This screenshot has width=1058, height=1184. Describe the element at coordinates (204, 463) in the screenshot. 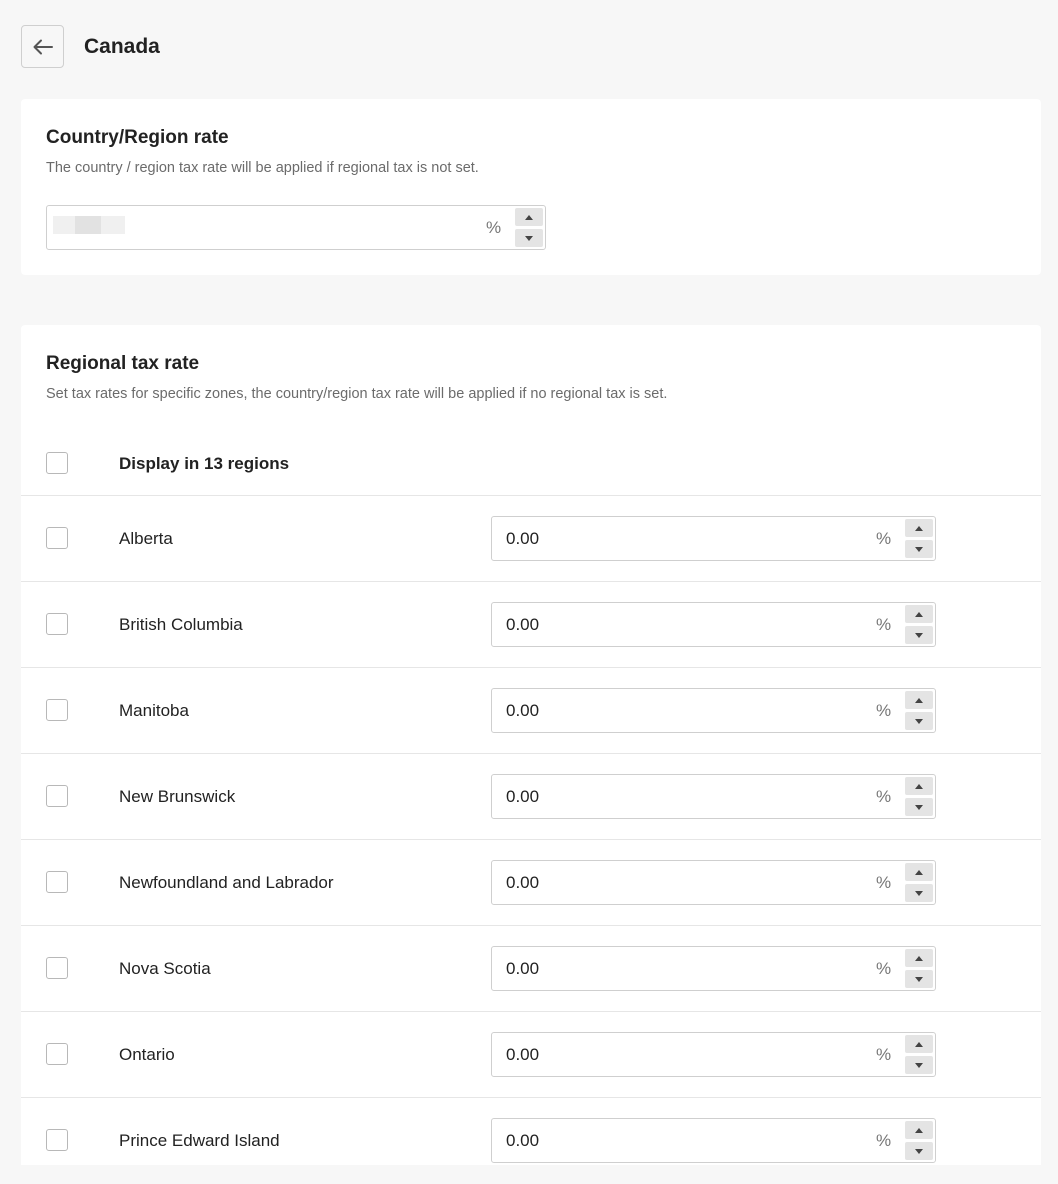

I see `select-all-label: Display in 13 regions` at that location.